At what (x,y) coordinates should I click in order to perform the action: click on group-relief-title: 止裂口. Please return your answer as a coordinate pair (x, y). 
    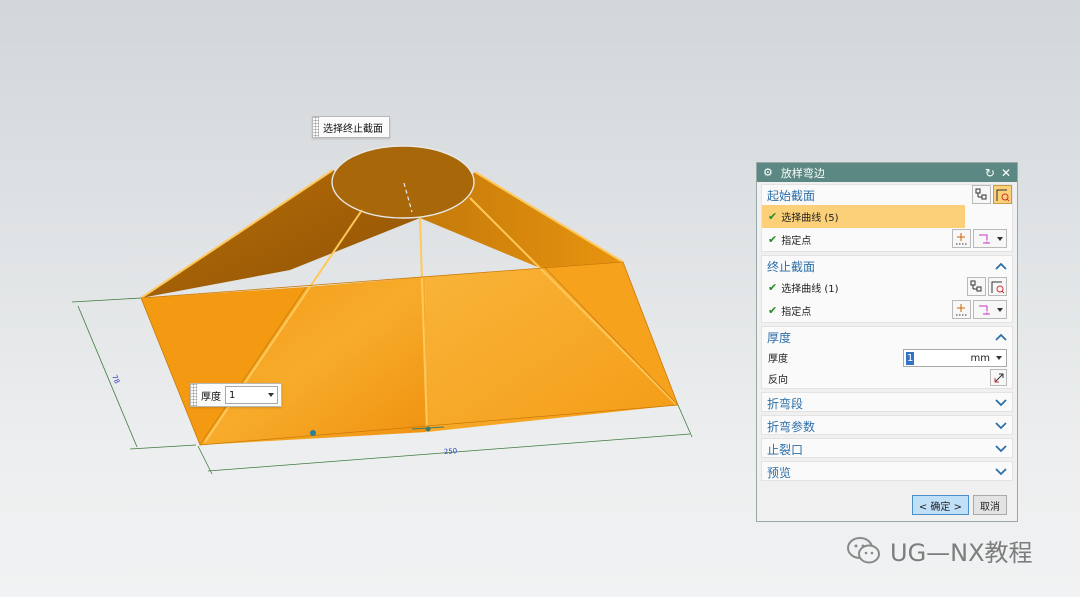
    Looking at the image, I should click on (785, 449).